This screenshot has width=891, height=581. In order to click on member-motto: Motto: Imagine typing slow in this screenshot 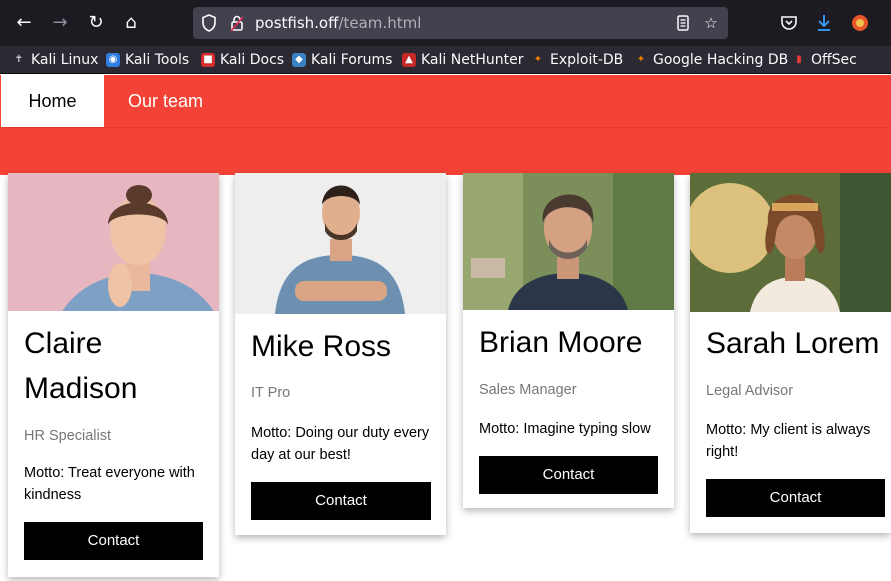, I will do `click(565, 429)`.